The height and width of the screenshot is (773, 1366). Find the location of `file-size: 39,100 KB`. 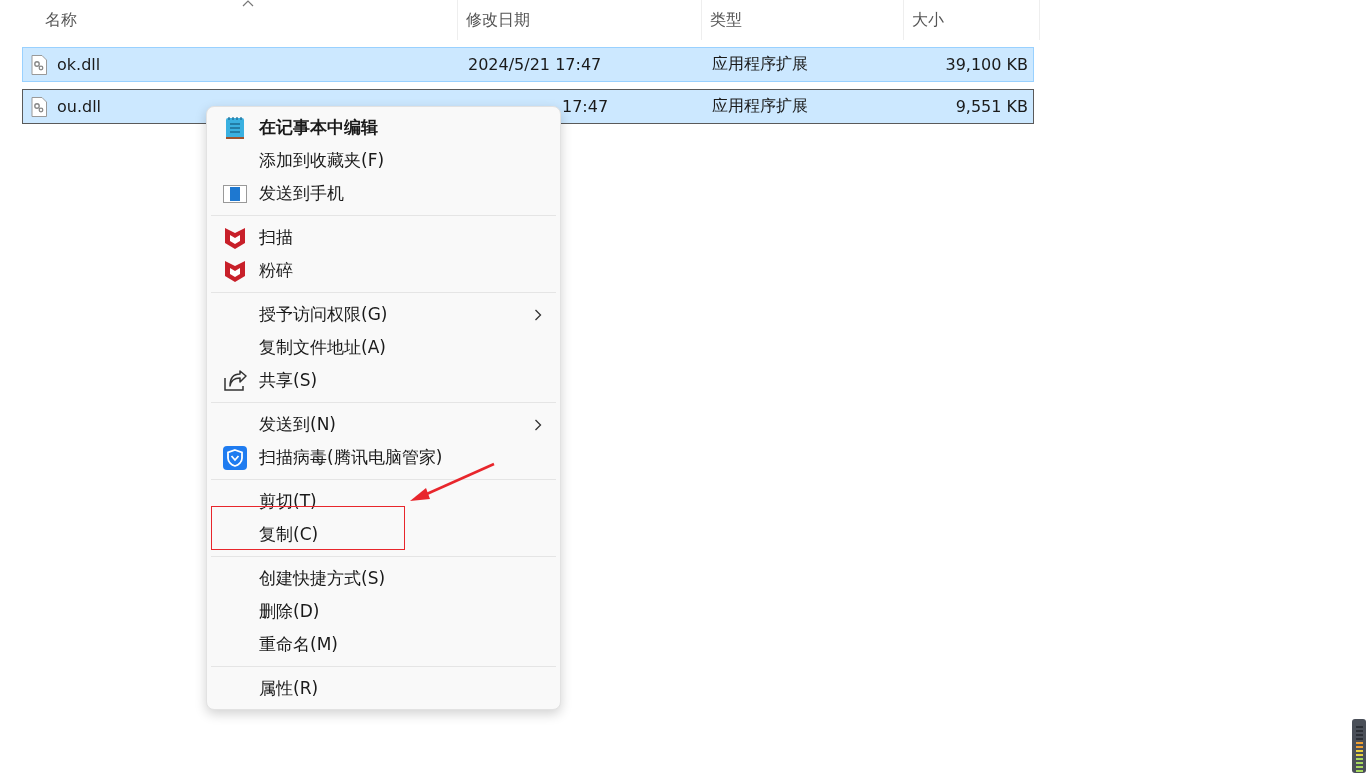

file-size: 39,100 KB is located at coordinates (986, 64).